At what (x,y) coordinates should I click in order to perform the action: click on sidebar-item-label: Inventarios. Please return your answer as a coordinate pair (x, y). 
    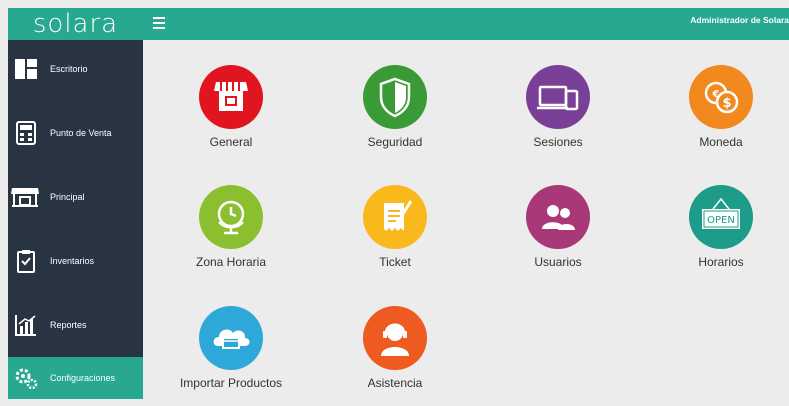
    Looking at the image, I should click on (72, 261).